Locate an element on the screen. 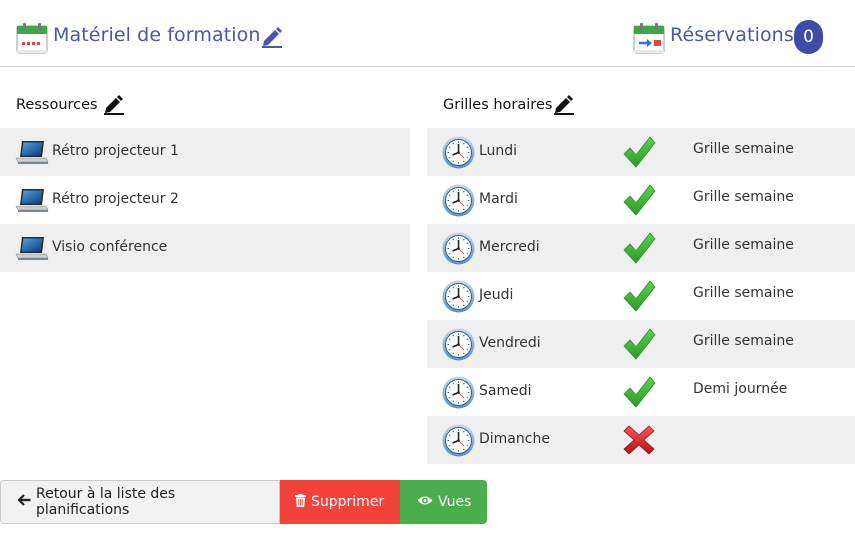 The width and height of the screenshot is (855, 539). schedule-row: Mercredi Grille semaine is located at coordinates (641, 248).